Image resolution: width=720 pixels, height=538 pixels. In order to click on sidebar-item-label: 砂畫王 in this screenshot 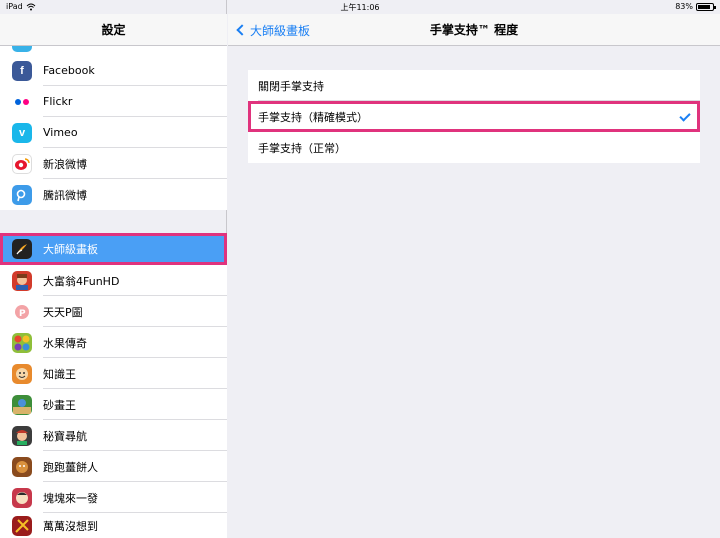, I will do `click(59, 405)`.